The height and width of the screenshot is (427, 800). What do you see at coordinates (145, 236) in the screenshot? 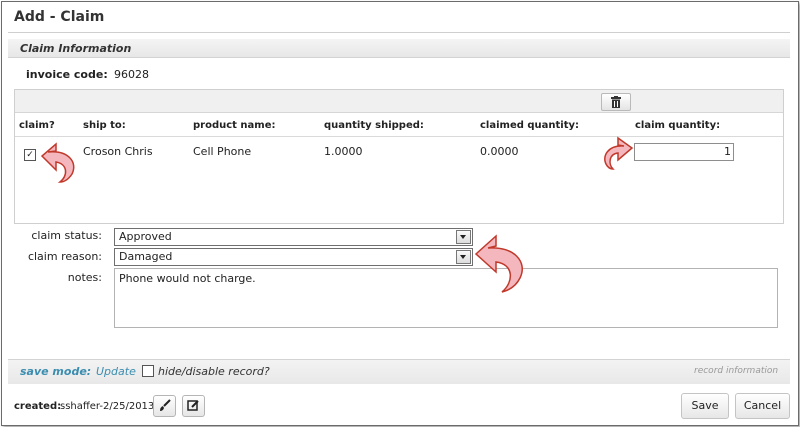
I see `claim-status-value: Approved` at bounding box center [145, 236].